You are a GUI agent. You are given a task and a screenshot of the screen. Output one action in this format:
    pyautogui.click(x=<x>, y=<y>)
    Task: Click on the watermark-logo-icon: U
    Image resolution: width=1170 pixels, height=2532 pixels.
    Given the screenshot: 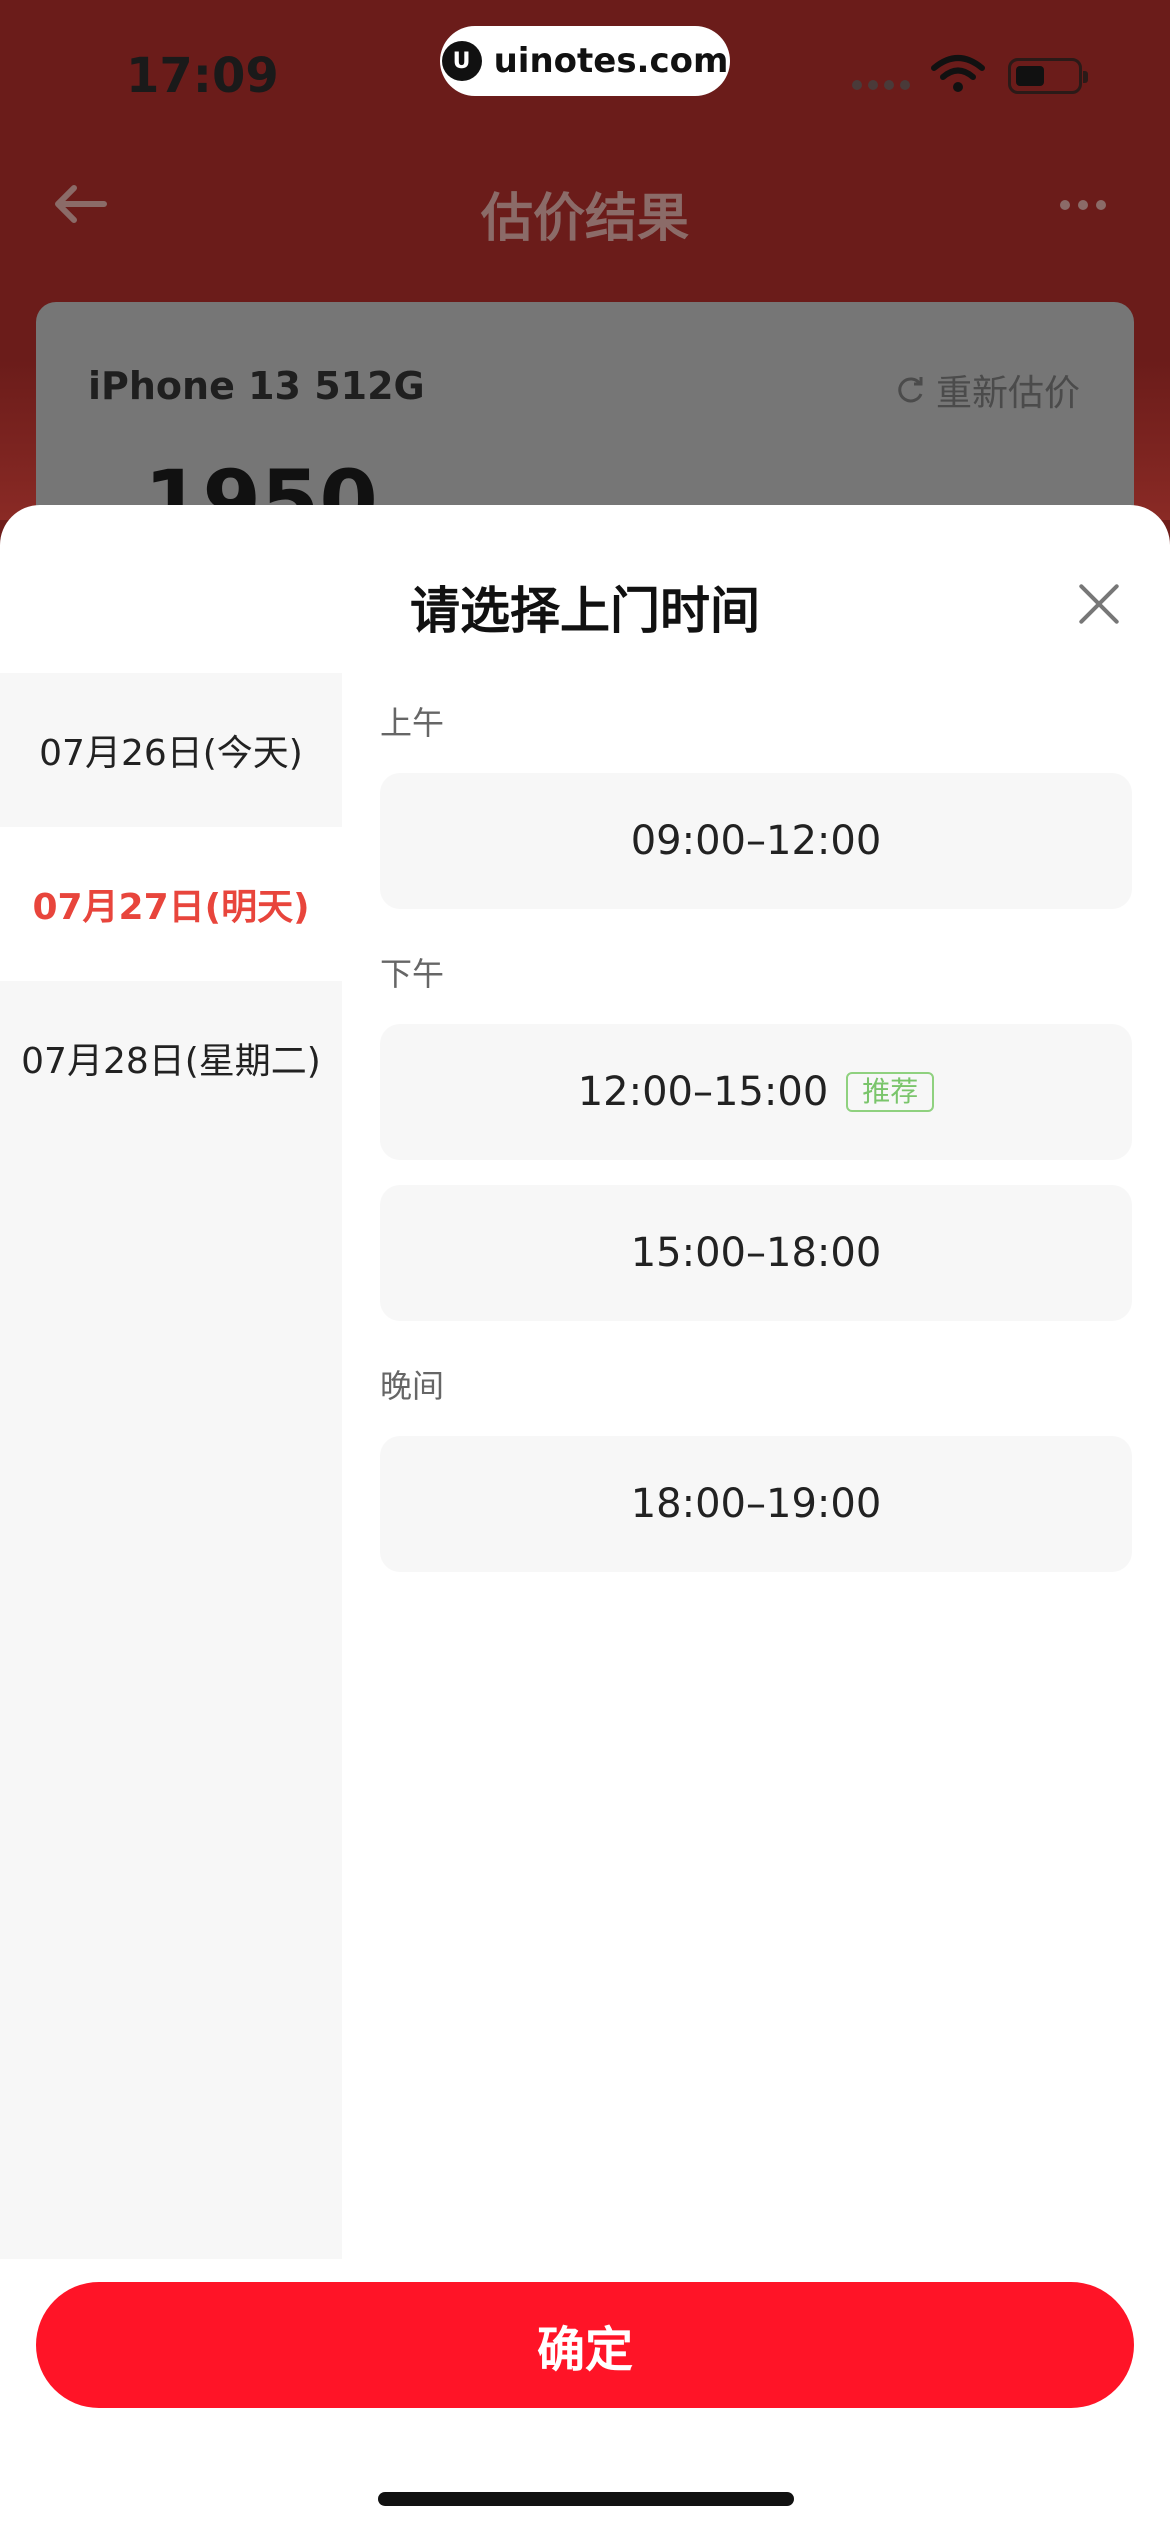 What is the action you would take?
    pyautogui.click(x=461, y=61)
    